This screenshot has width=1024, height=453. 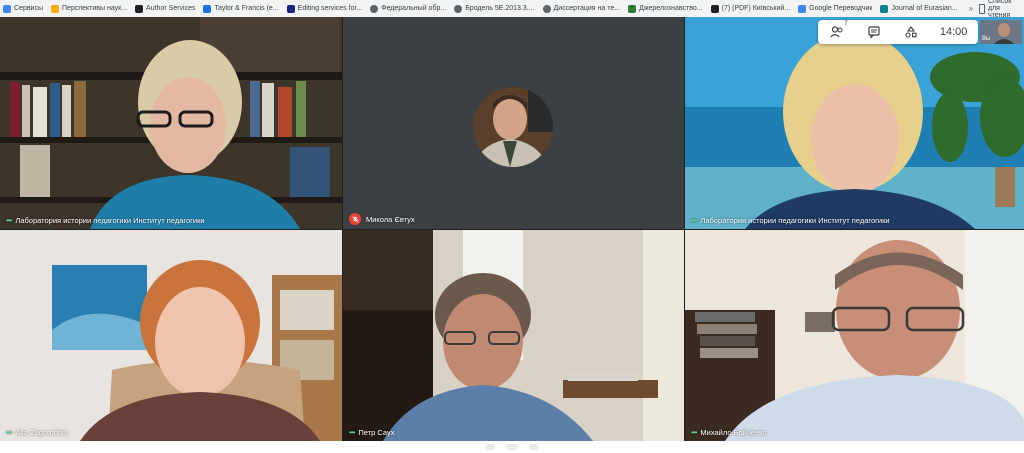 I want to click on bookmark-item: Google Переводчик, so click(x=836, y=8).